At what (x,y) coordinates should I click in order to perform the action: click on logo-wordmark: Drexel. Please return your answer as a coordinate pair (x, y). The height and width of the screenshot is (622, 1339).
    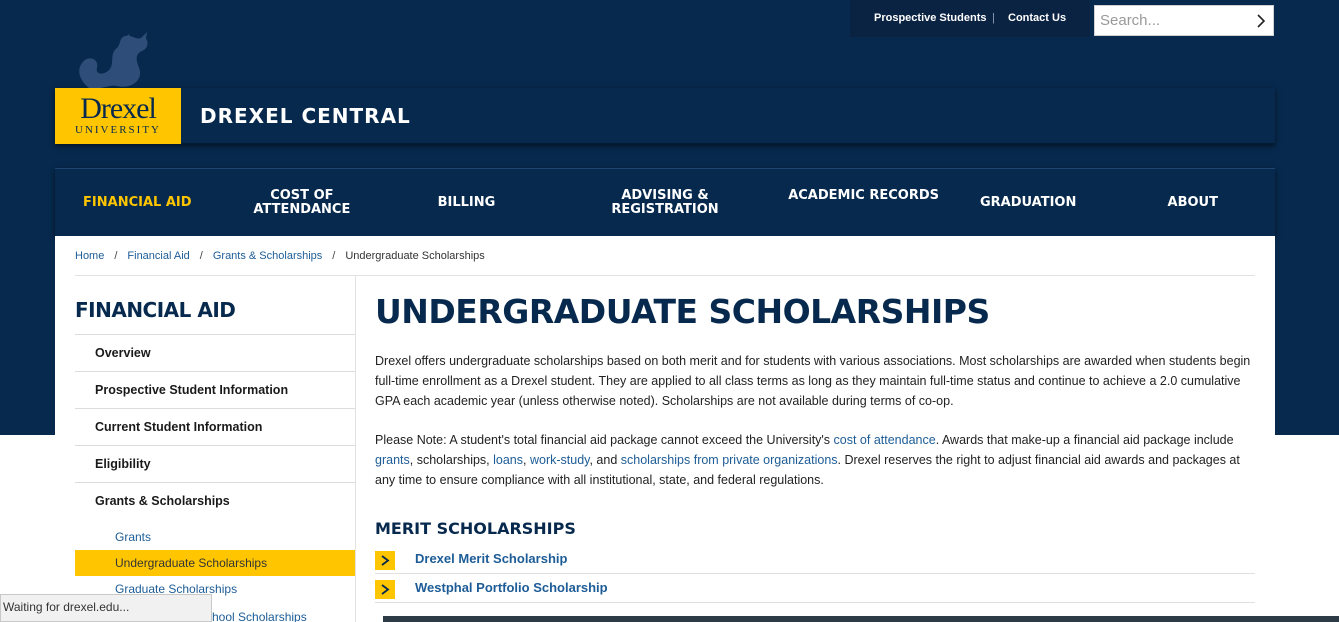
    Looking at the image, I should click on (118, 108).